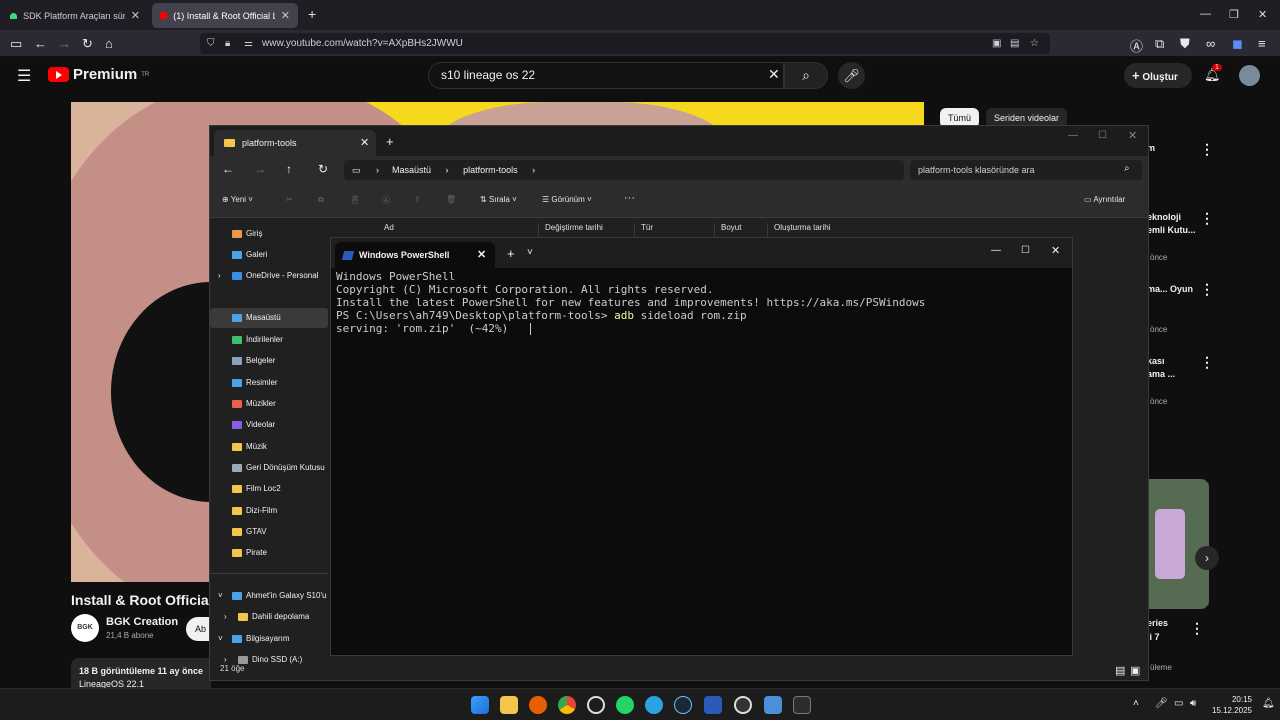  What do you see at coordinates (1237, 44) in the screenshot?
I see `translate-icon: ◼` at bounding box center [1237, 44].